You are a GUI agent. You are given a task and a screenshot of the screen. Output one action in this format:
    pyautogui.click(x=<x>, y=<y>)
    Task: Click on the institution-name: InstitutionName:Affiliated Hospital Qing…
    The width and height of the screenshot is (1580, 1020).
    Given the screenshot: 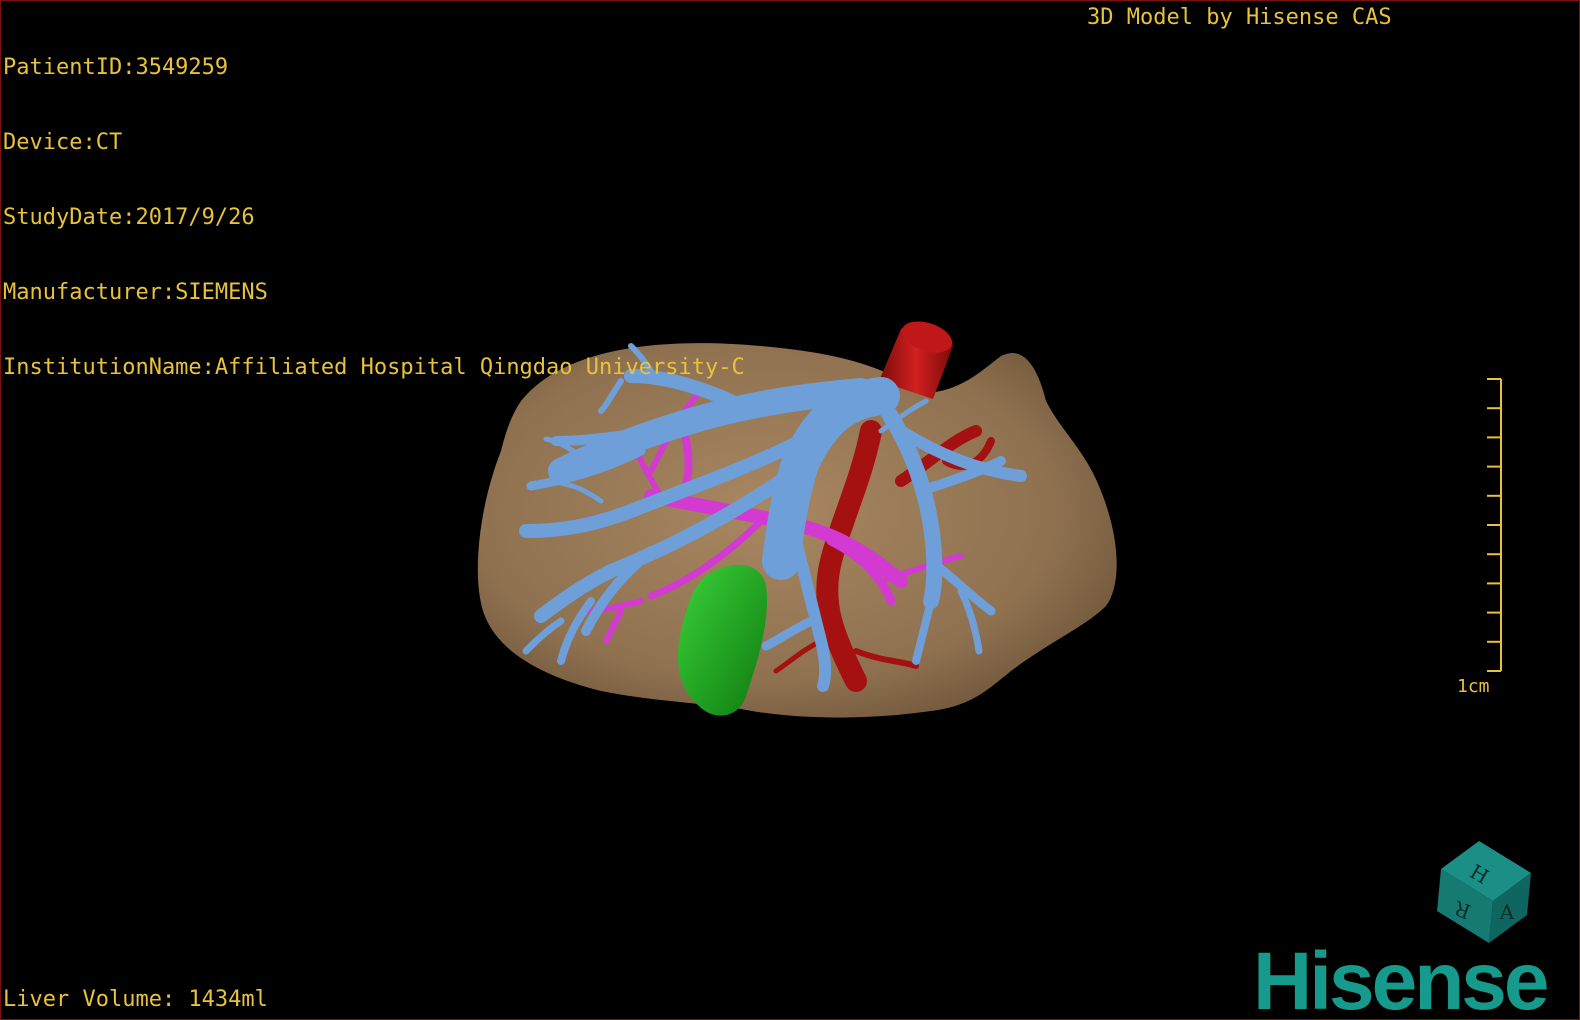 What is the action you would take?
    pyautogui.click(x=374, y=367)
    